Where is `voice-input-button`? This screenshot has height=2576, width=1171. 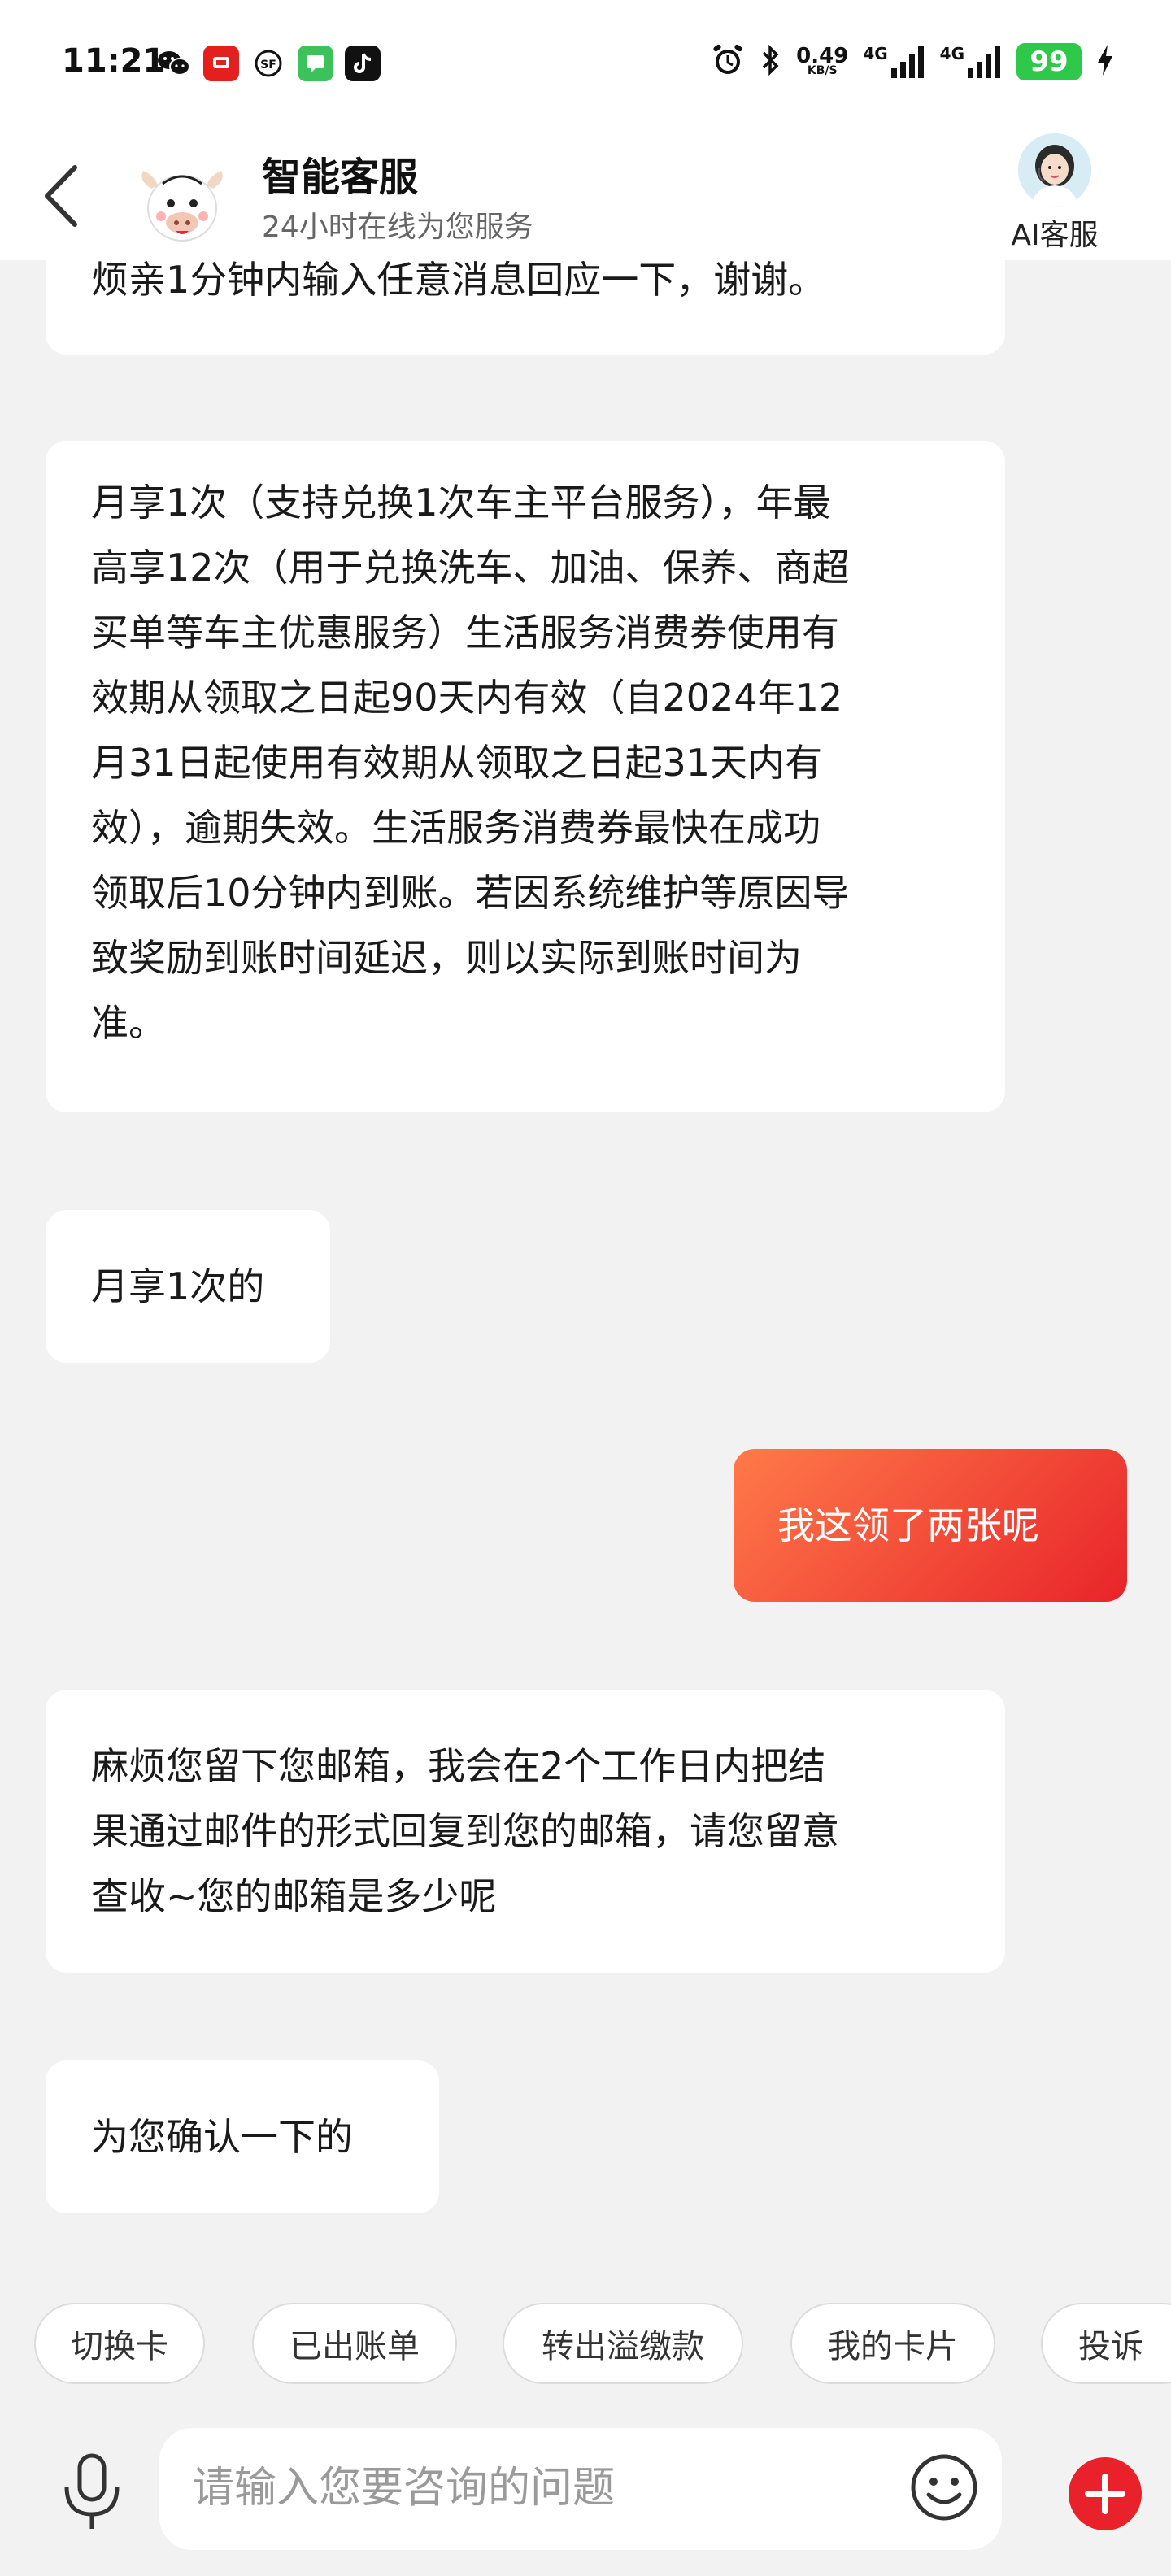
voice-input-button is located at coordinates (91, 2491).